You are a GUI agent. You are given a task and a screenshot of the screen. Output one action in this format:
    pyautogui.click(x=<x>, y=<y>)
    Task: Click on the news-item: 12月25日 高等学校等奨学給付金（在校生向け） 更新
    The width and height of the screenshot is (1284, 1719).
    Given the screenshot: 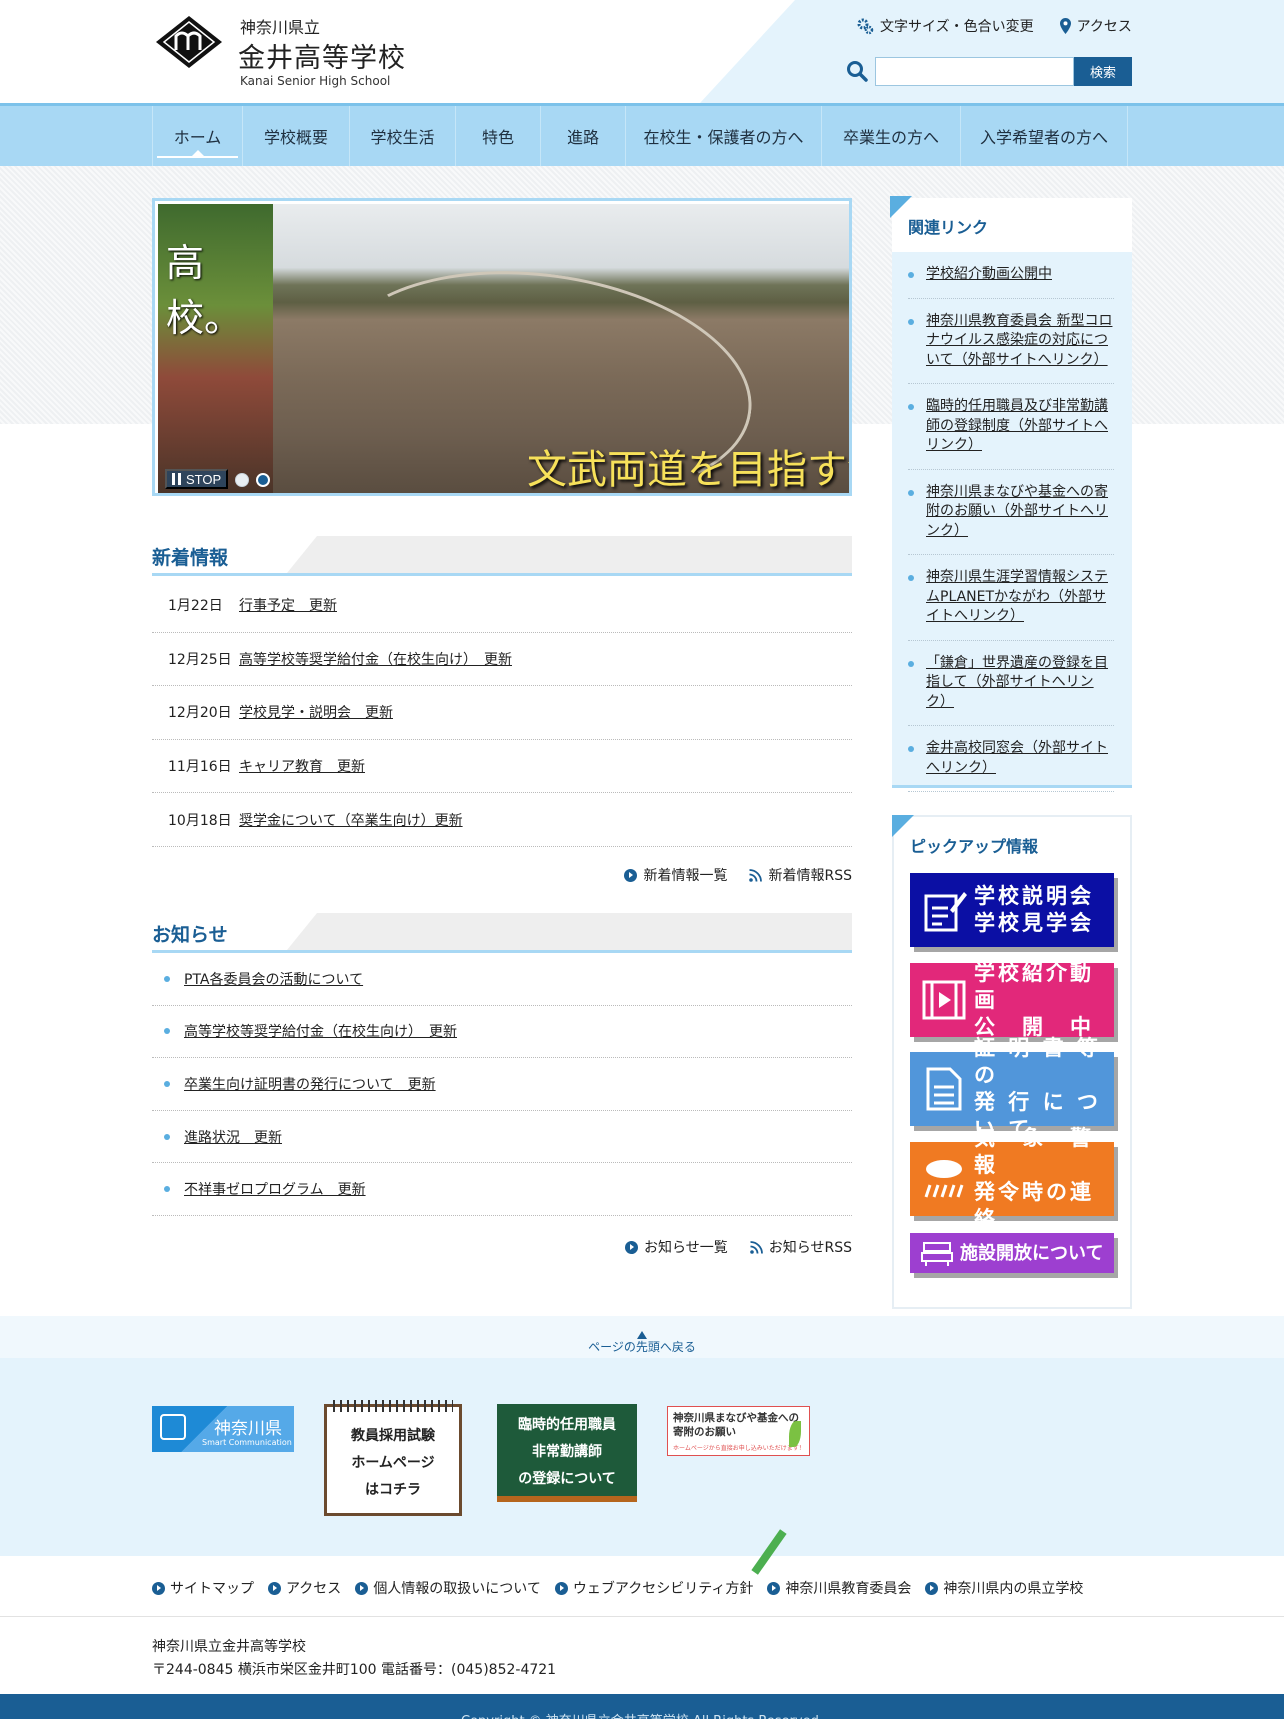 What is the action you would take?
    pyautogui.click(x=502, y=660)
    